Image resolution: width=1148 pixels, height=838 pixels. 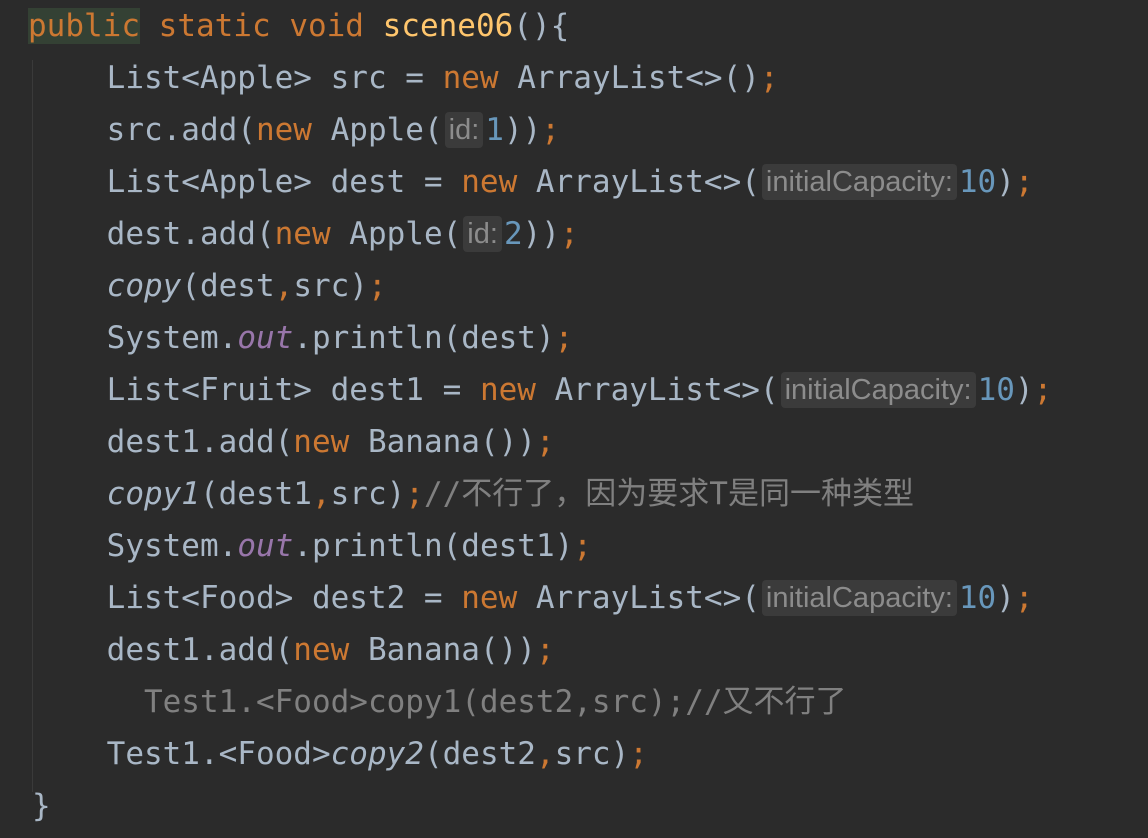 What do you see at coordinates (629, 78) in the screenshot?
I see `code-text: ArrayList<>()` at bounding box center [629, 78].